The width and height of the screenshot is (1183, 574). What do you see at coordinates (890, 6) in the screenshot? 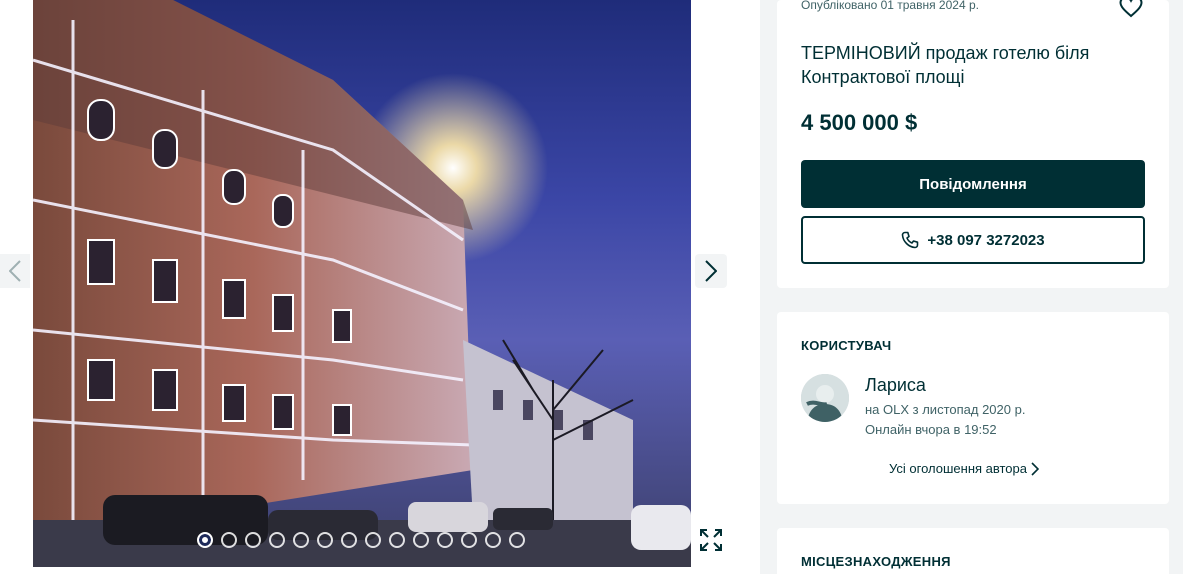
I see `published-date: Опубліковано 01 травня 2024 р.` at bounding box center [890, 6].